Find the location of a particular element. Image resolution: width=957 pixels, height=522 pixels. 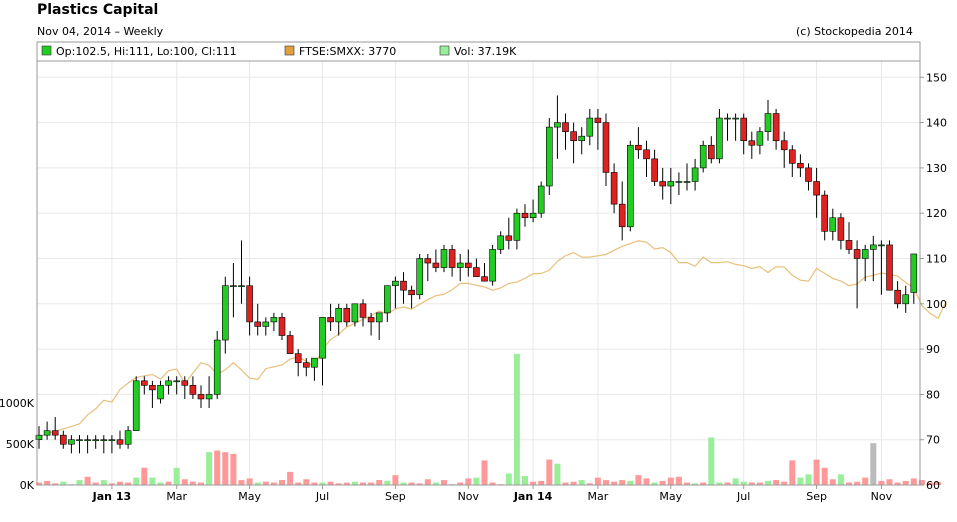

legend-label: Vol: 37.19K is located at coordinates (485, 51).